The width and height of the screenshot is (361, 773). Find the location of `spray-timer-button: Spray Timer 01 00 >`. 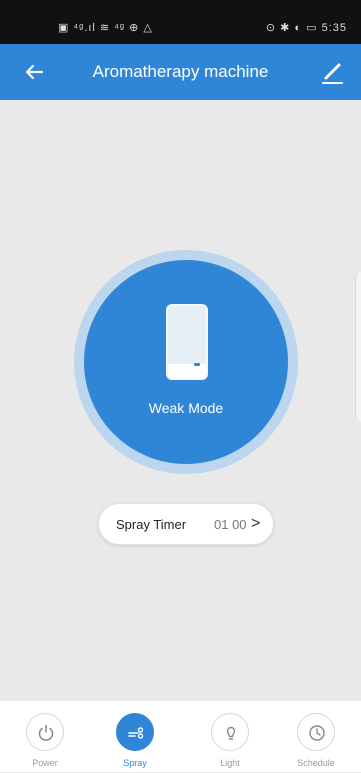

spray-timer-button: Spray Timer 01 00 > is located at coordinates (186, 524).